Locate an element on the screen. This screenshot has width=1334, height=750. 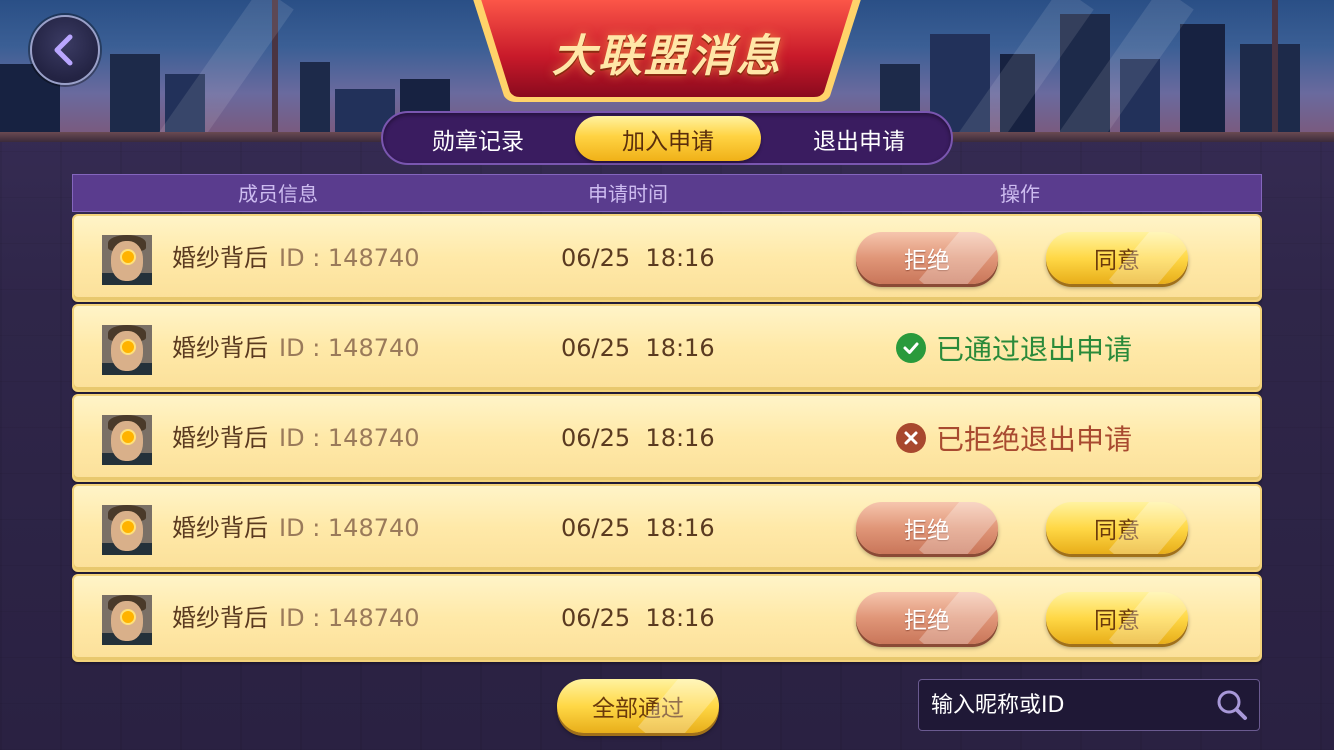
back-arrow-icon is located at coordinates (63, 50).